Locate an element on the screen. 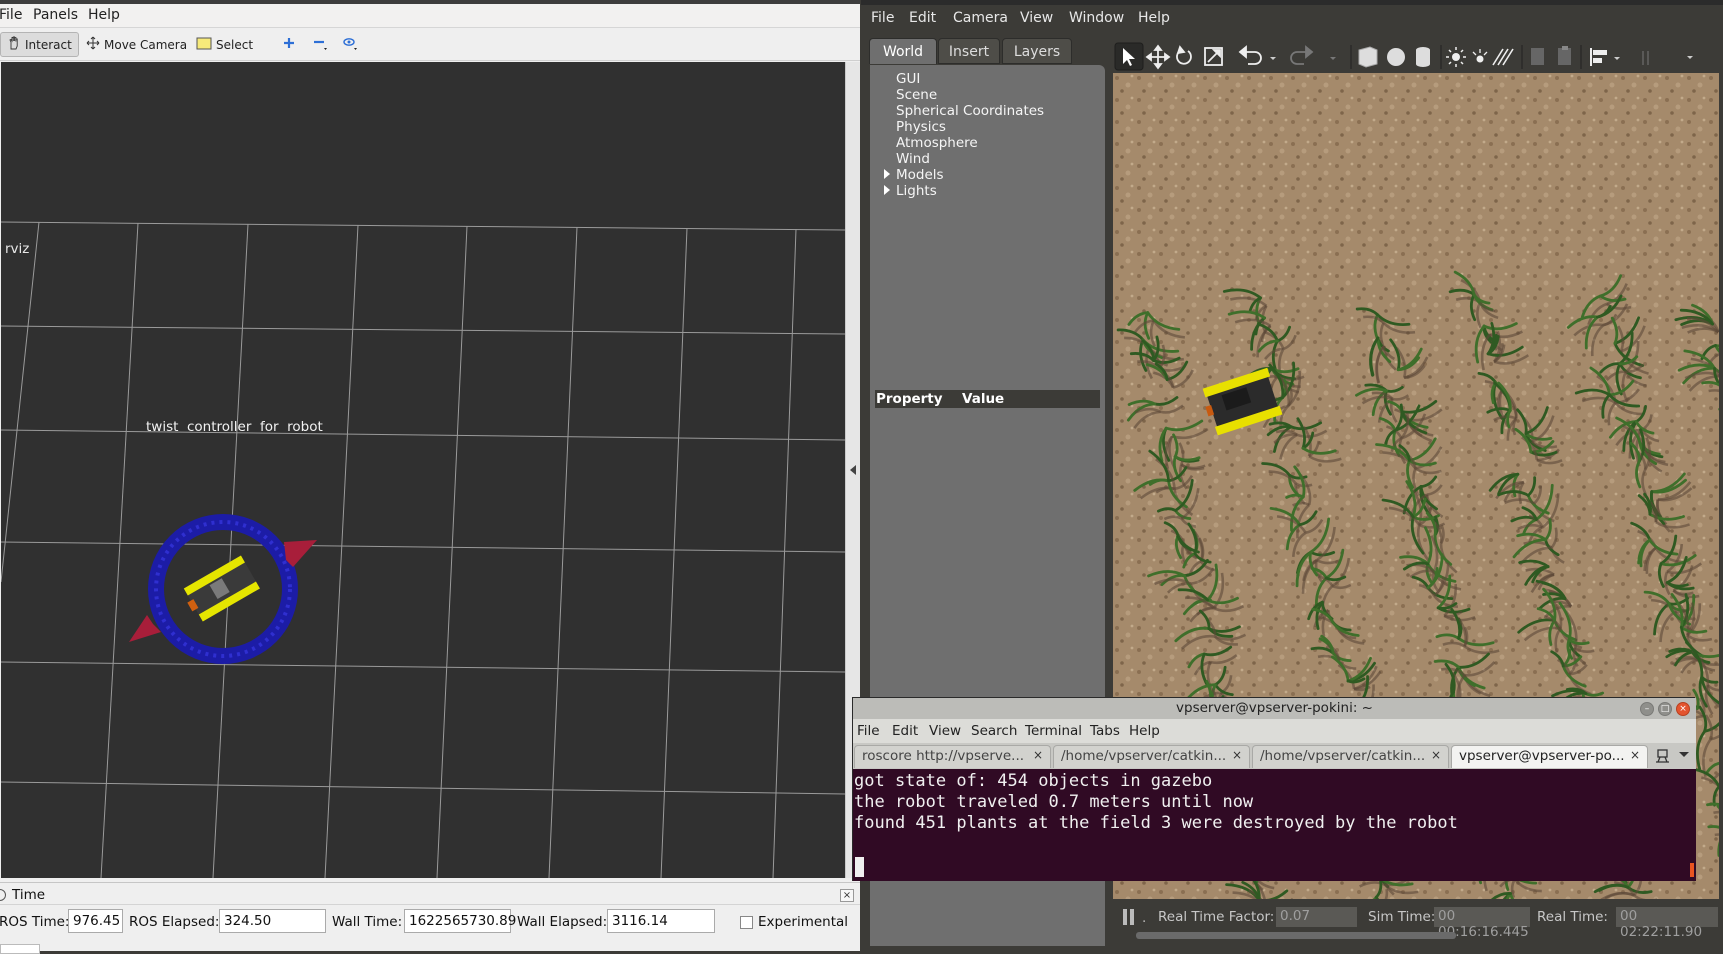 The image size is (1723, 954). tree-item-spherical-coordinates: Spherical Coordinates is located at coordinates (970, 111).